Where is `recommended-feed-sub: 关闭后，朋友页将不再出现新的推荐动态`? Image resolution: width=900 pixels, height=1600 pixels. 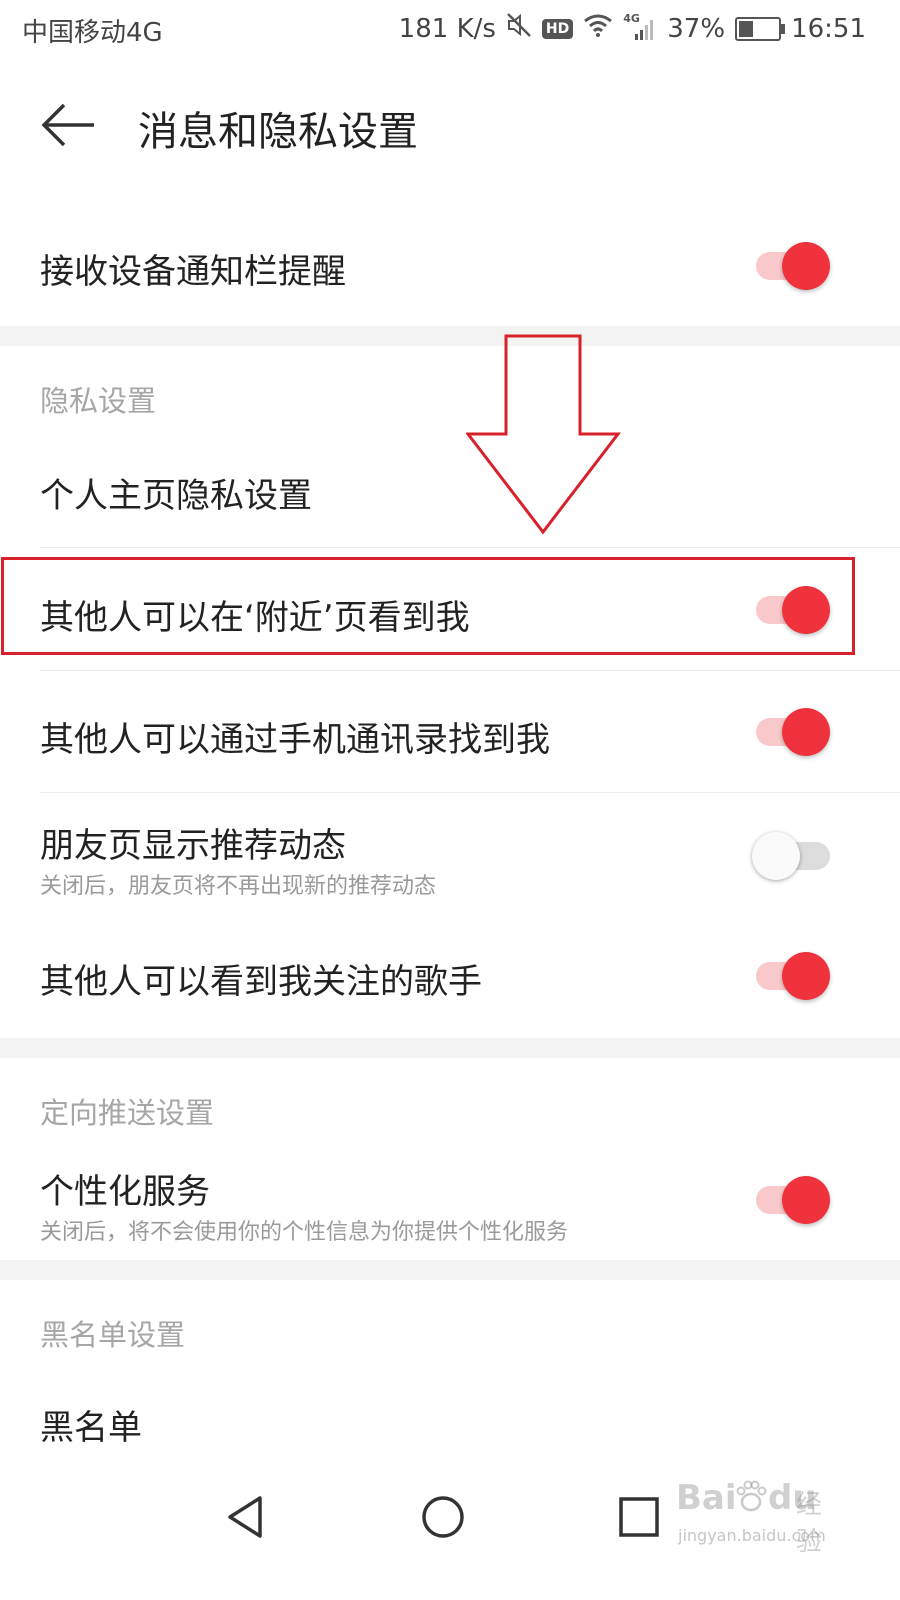 recommended-feed-sub: 关闭后，朋友页将不再出现新的推荐动态 is located at coordinates (238, 886).